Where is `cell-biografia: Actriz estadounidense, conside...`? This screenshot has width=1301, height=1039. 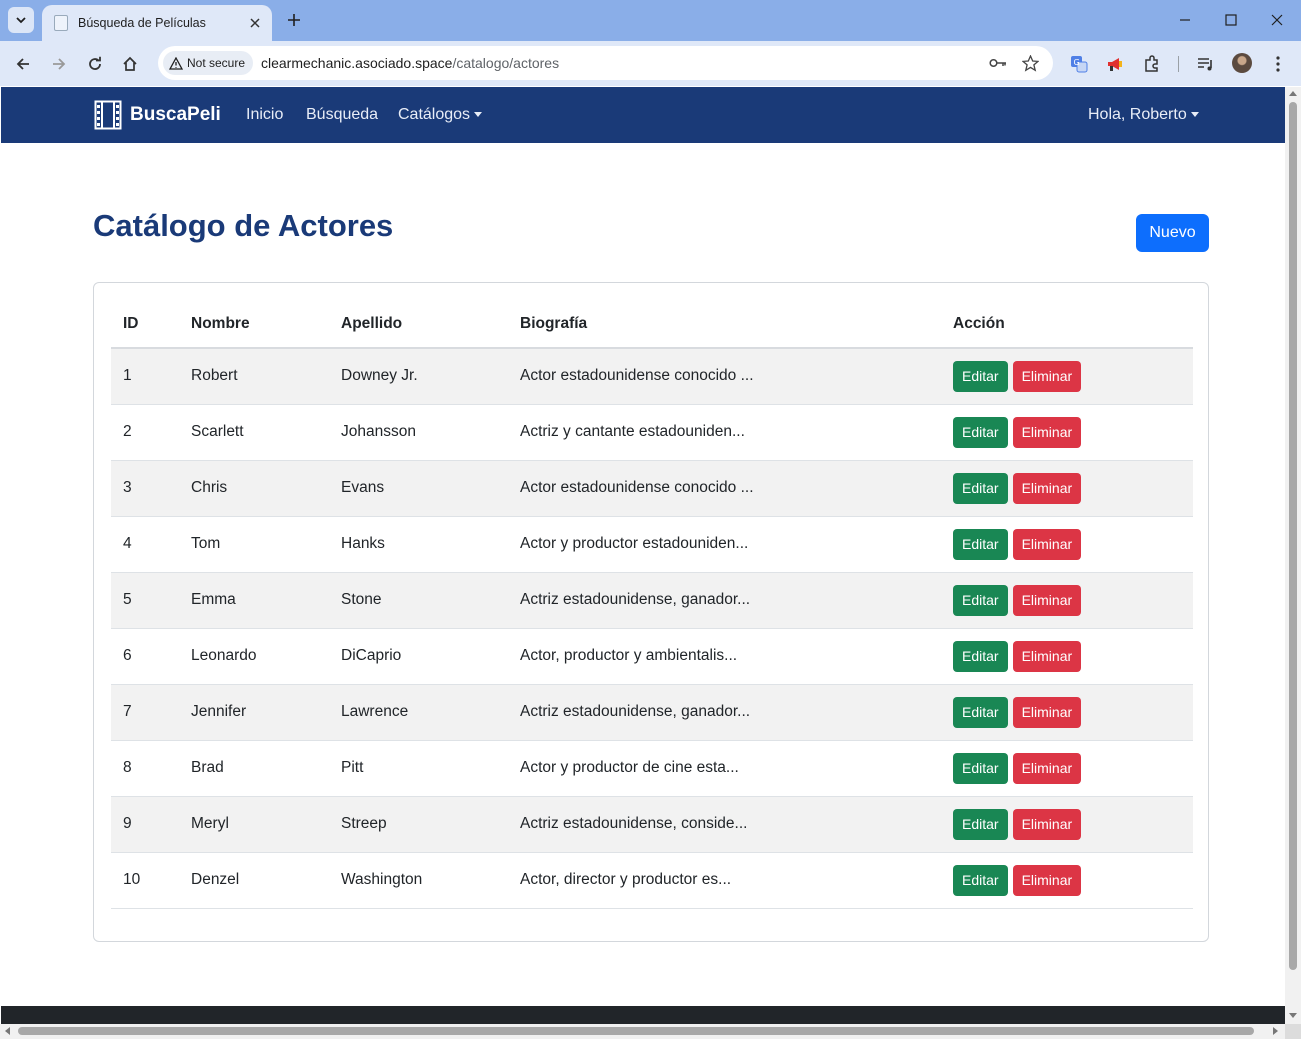
cell-biografia: Actriz estadounidense, conside... is located at coordinates (724, 824).